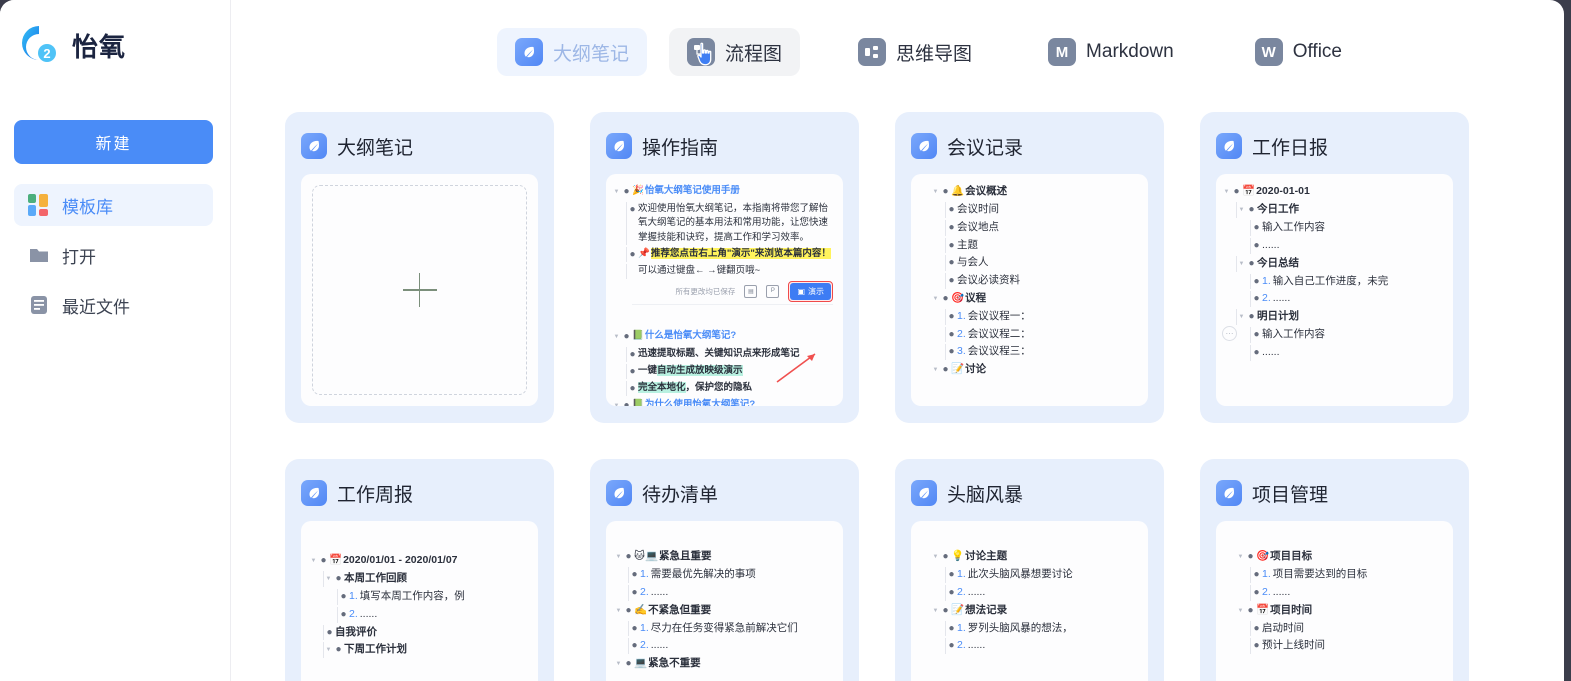 This screenshot has width=1571, height=681. I want to click on tree-node: ● 与会人, so click(1043, 263).